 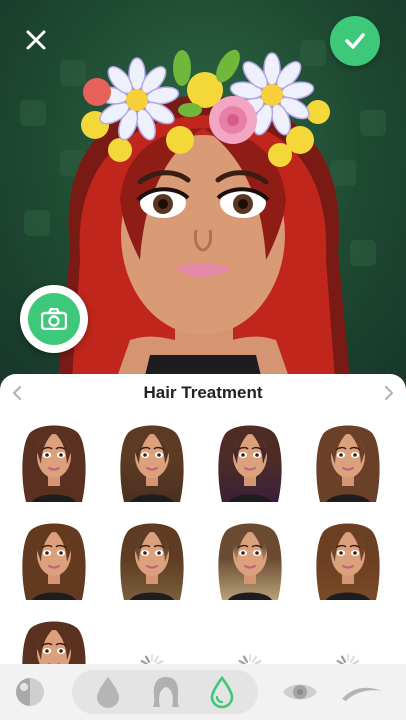 I want to click on next-category-button, so click(x=389, y=393).